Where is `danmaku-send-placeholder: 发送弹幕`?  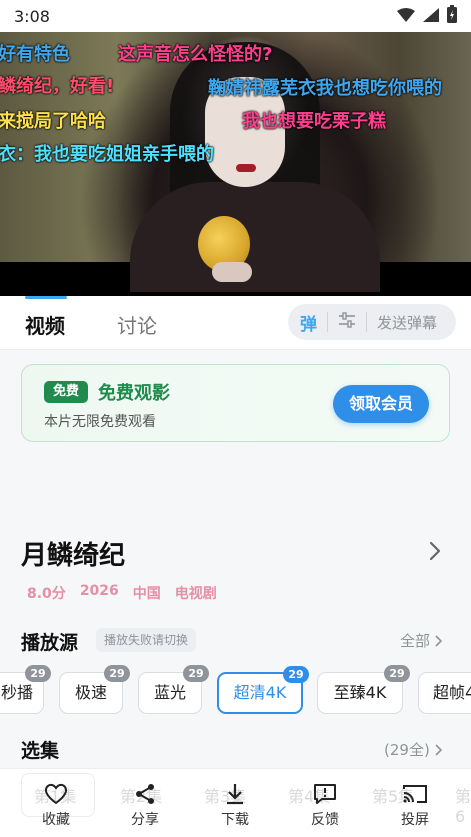
danmaku-send-placeholder: 发送弹幕 is located at coordinates (407, 322).